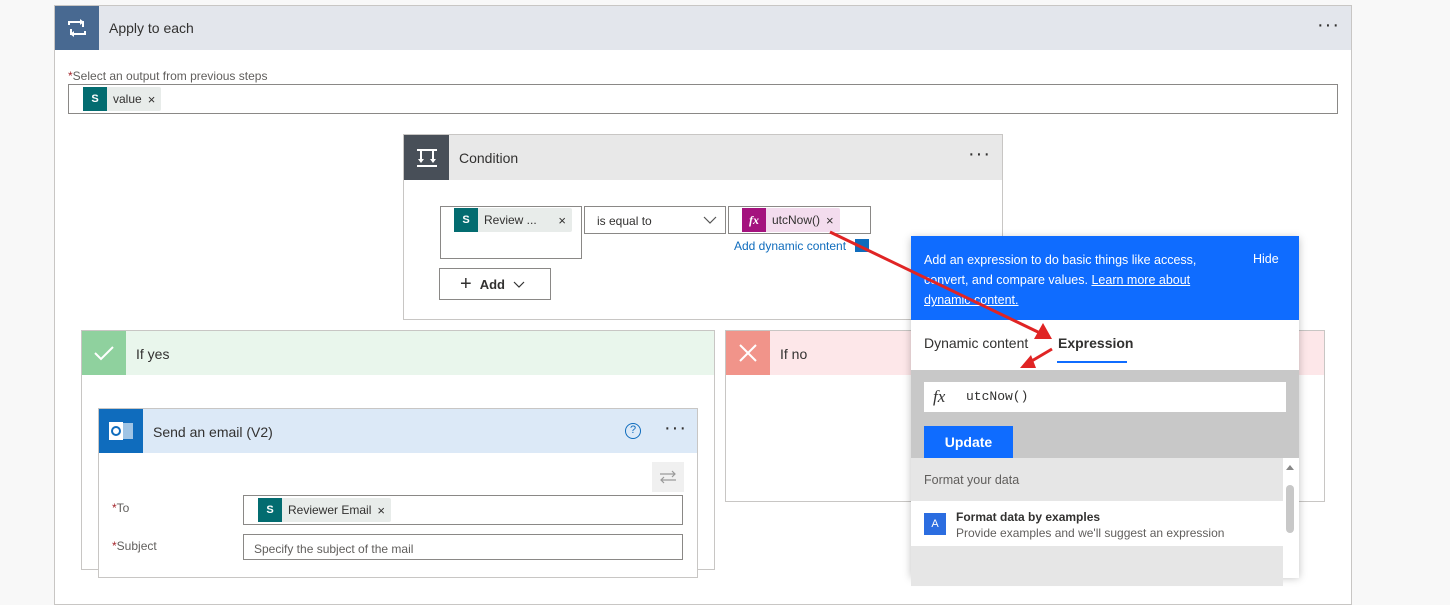  I want to click on tab-expression: Expression, so click(1095, 343).